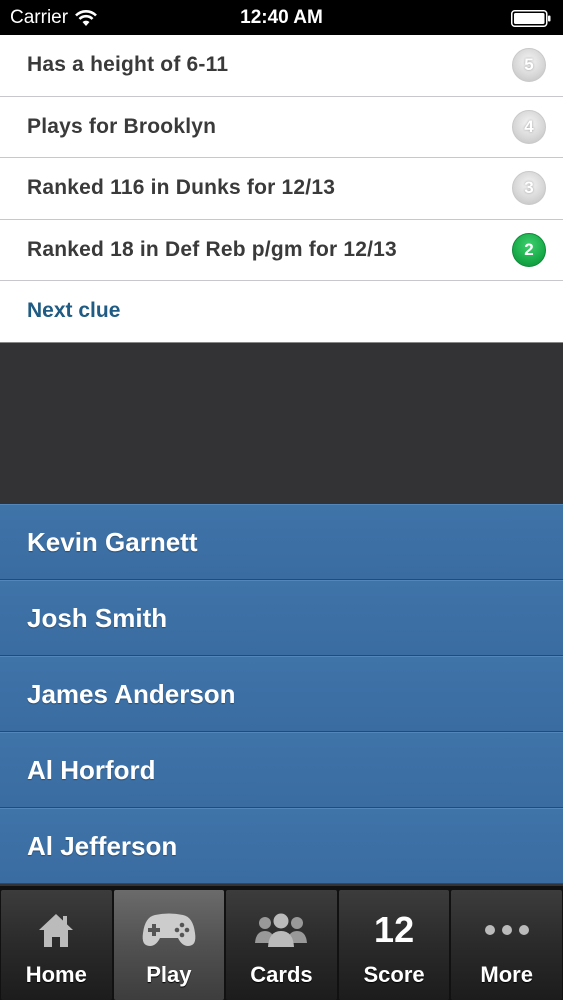 The width and height of the screenshot is (563, 1000). What do you see at coordinates (97, 617) in the screenshot?
I see `answer-label: Josh Smith` at bounding box center [97, 617].